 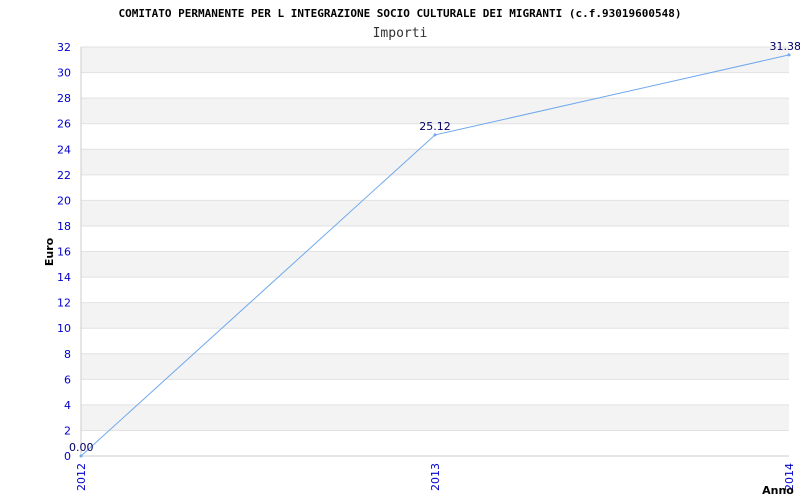 I want to click on y-tick-label: 30, so click(x=64, y=73).